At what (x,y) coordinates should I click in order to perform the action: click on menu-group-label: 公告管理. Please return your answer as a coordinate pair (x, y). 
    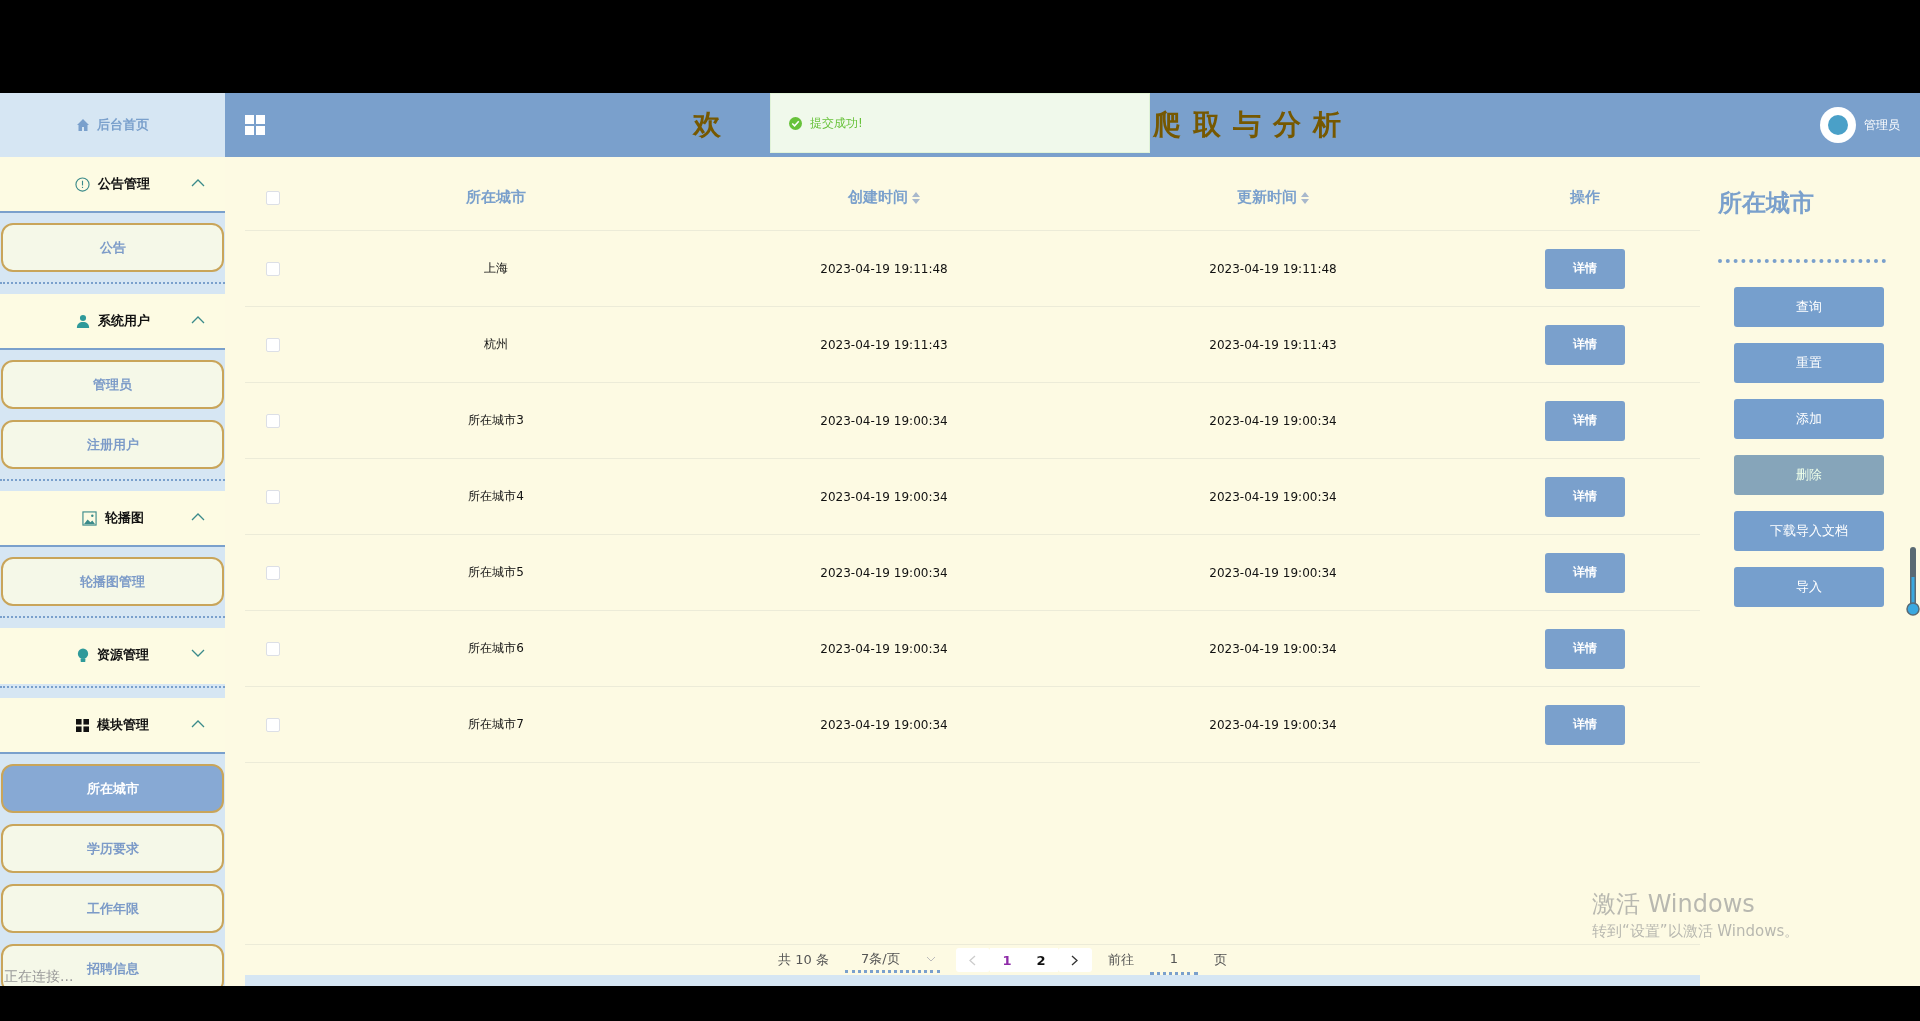
    Looking at the image, I should click on (124, 184).